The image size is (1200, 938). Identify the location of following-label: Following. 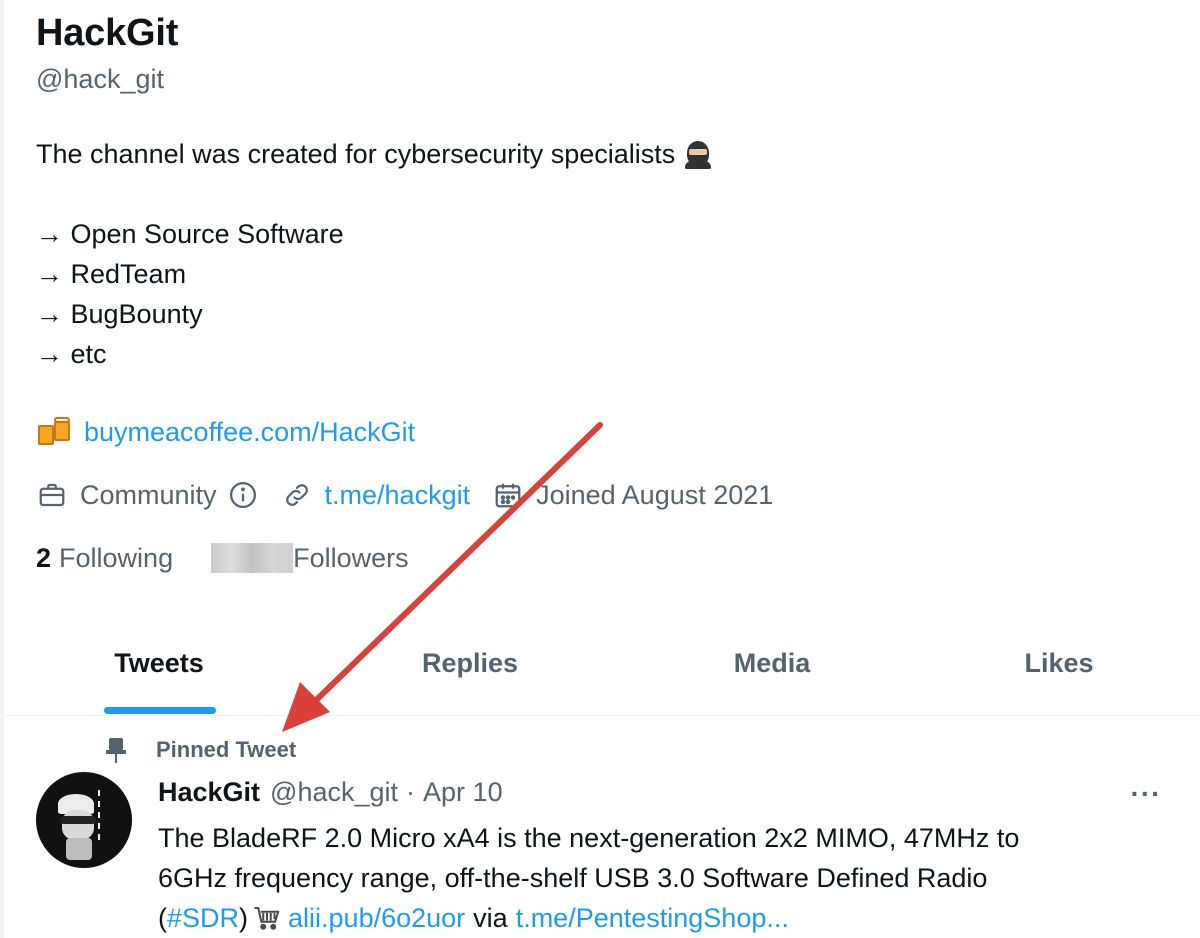
(116, 557).